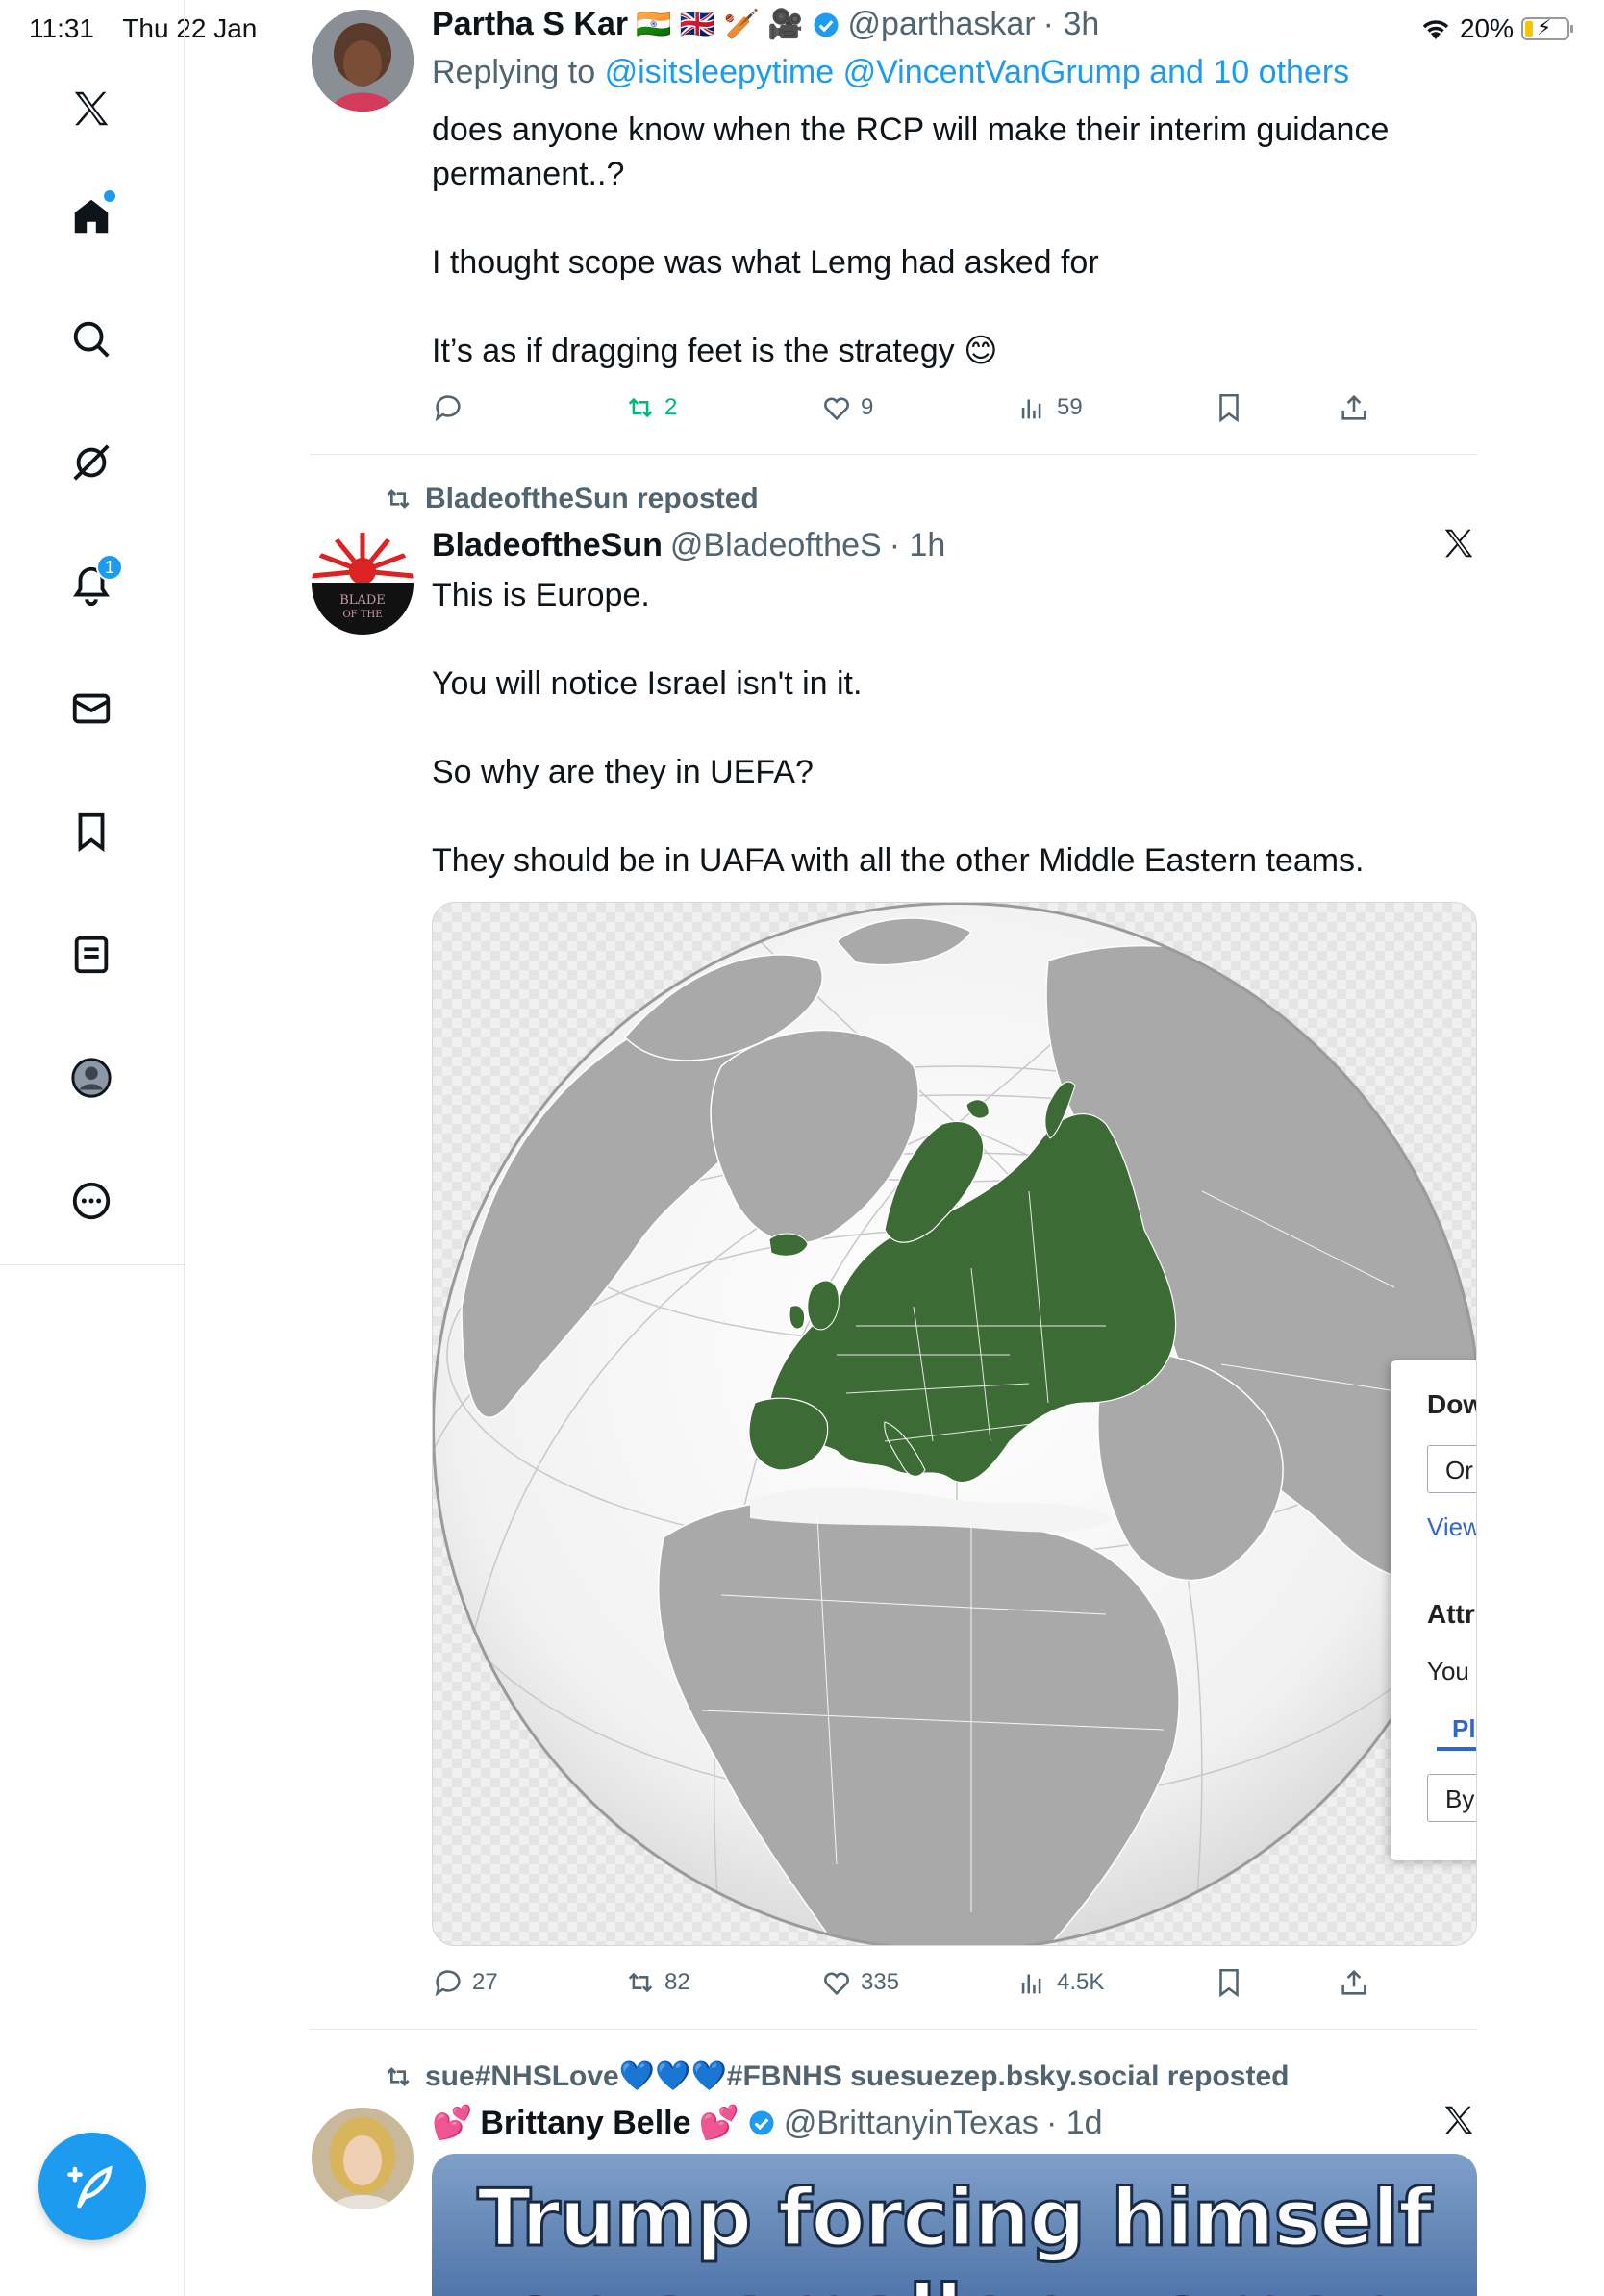 The height and width of the screenshot is (2296, 1604). I want to click on tweet-time: · 3h, so click(1071, 24).